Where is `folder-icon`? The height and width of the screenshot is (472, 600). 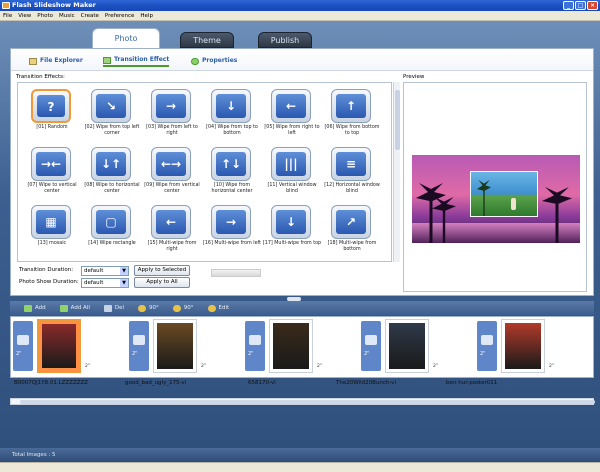 folder-icon is located at coordinates (33, 61).